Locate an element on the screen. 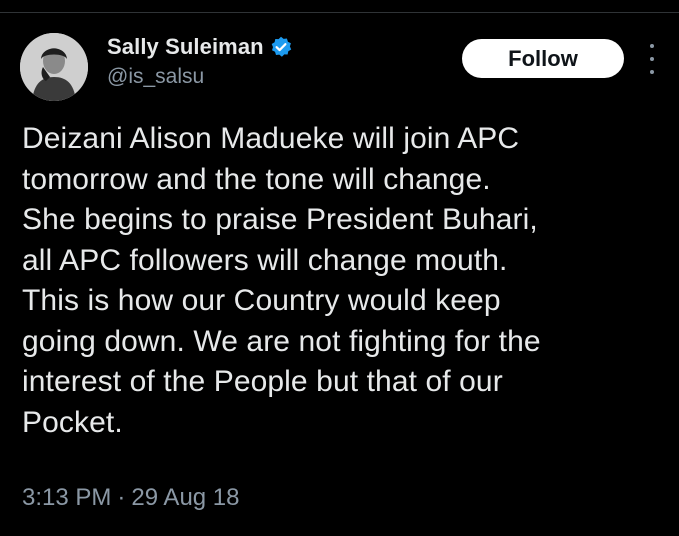 The height and width of the screenshot is (536, 679). name-row: Sally Suleiman is located at coordinates (199, 47).